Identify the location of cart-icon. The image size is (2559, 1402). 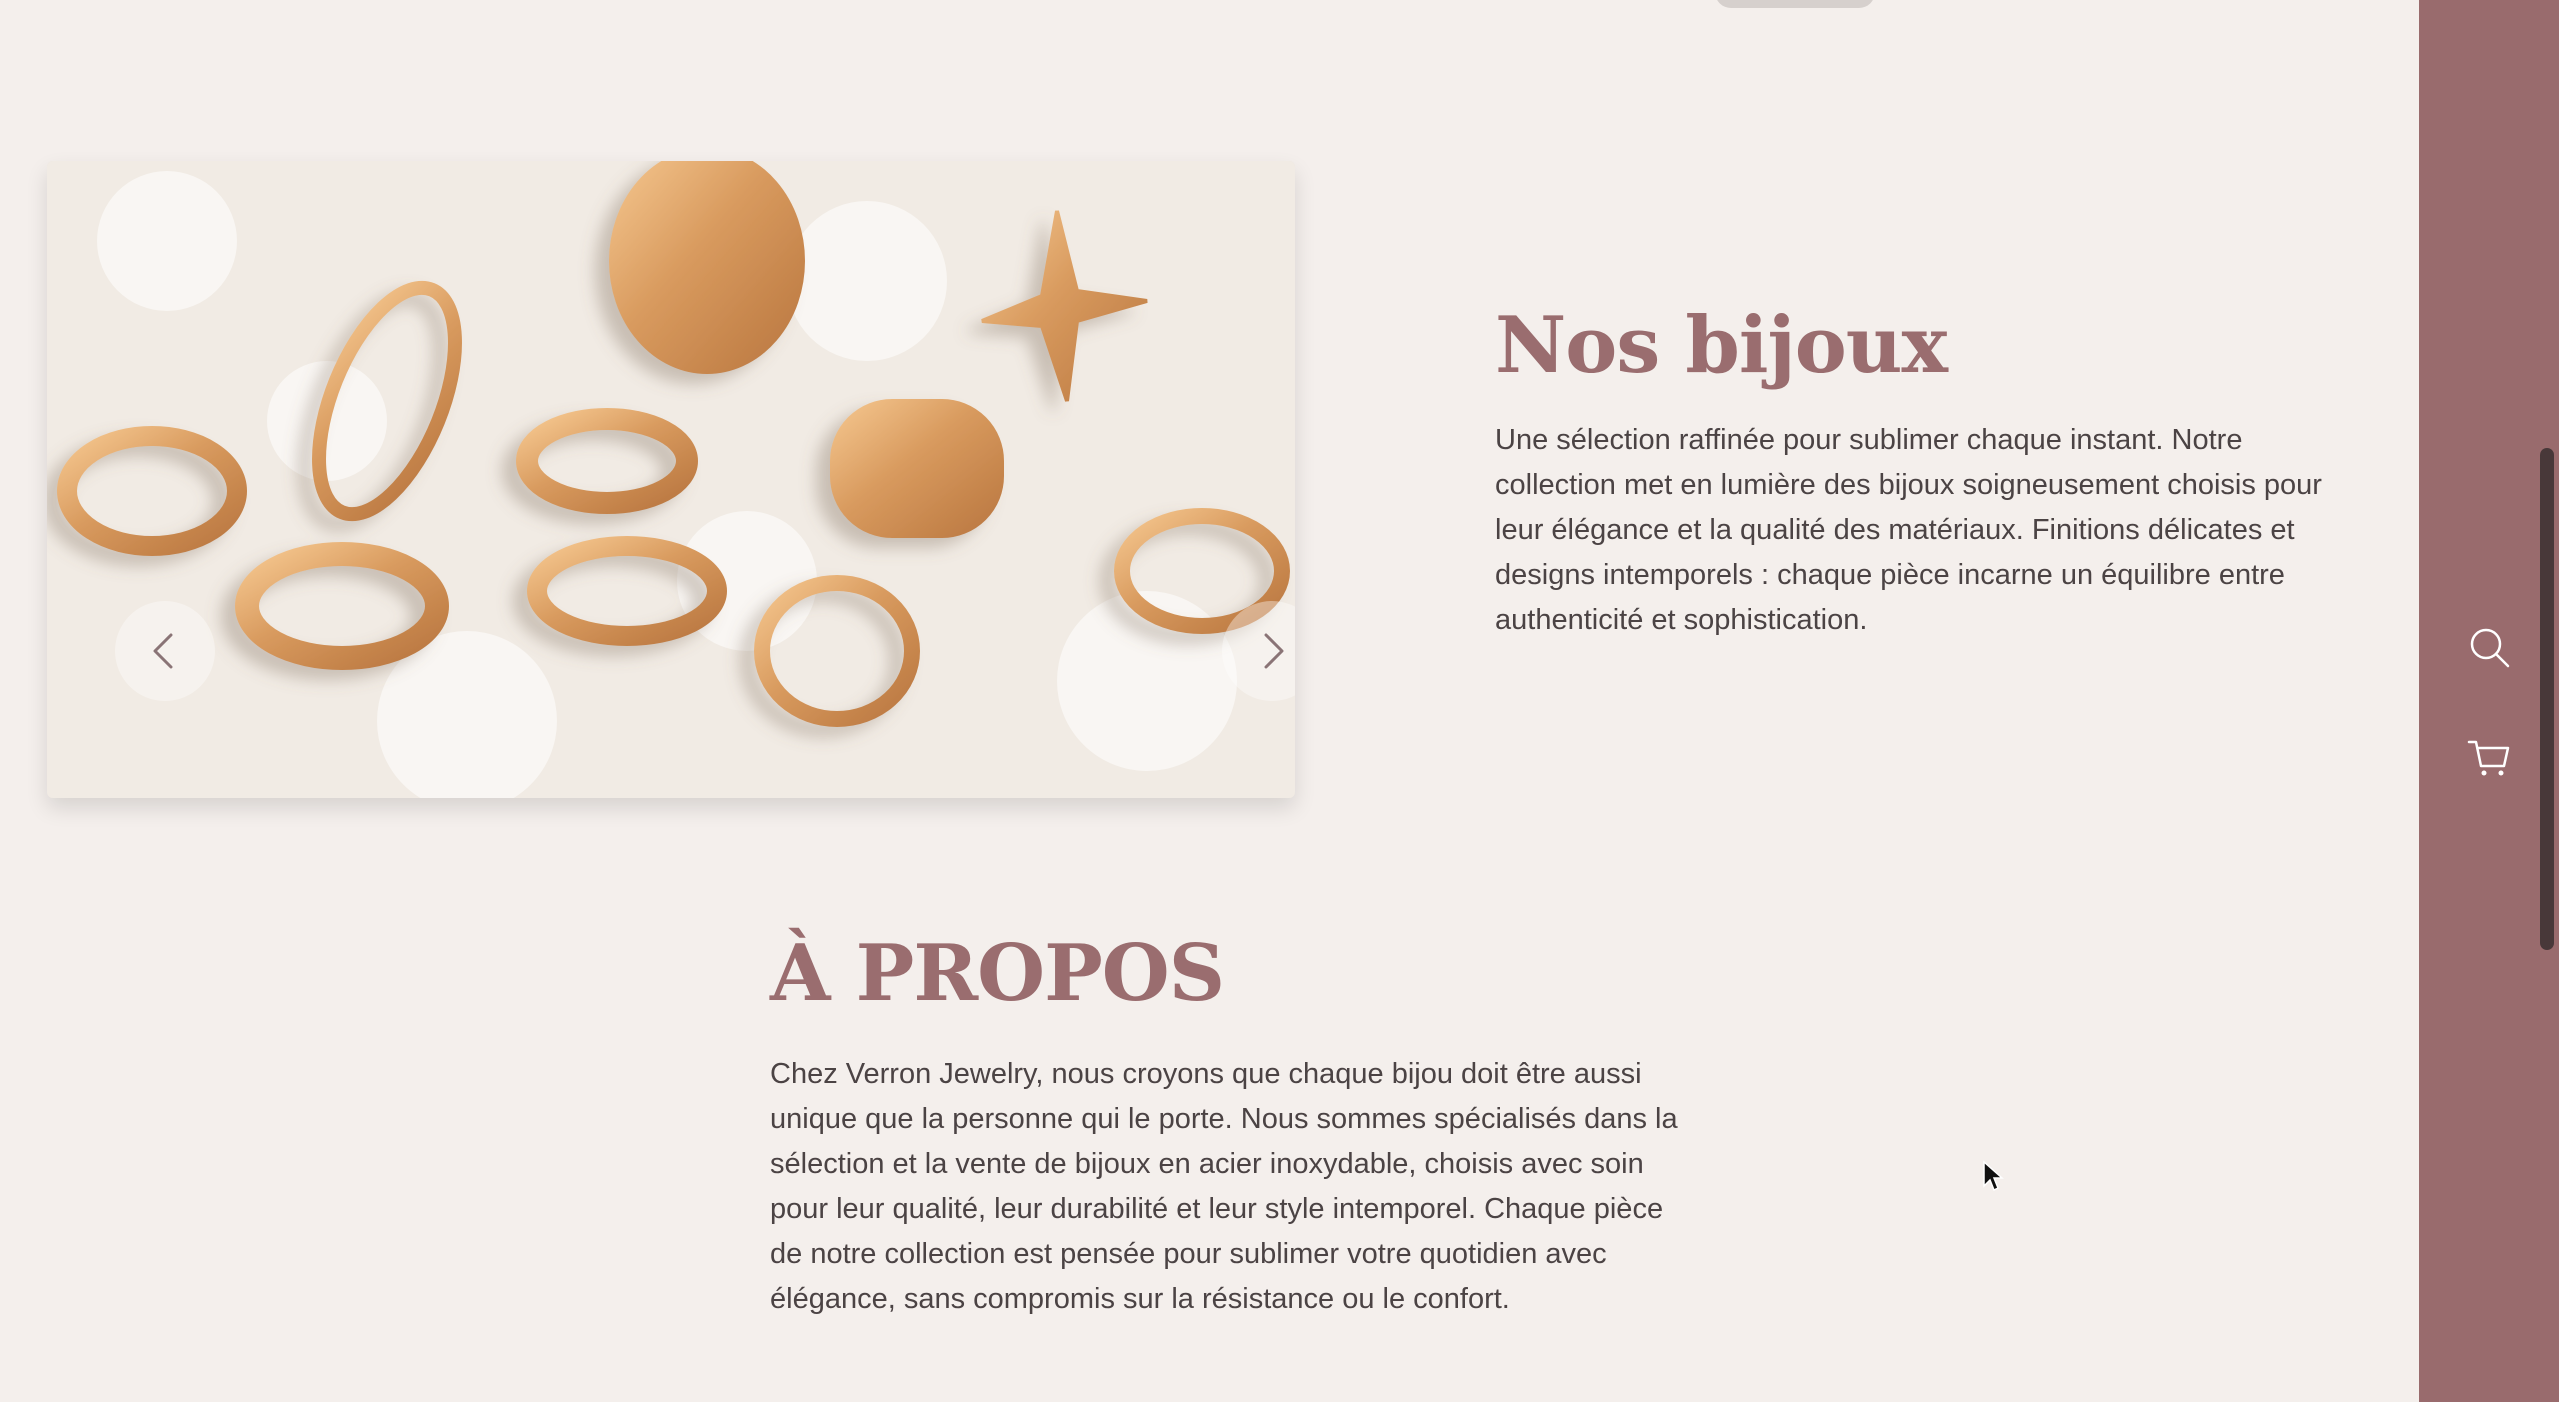
(2488, 758).